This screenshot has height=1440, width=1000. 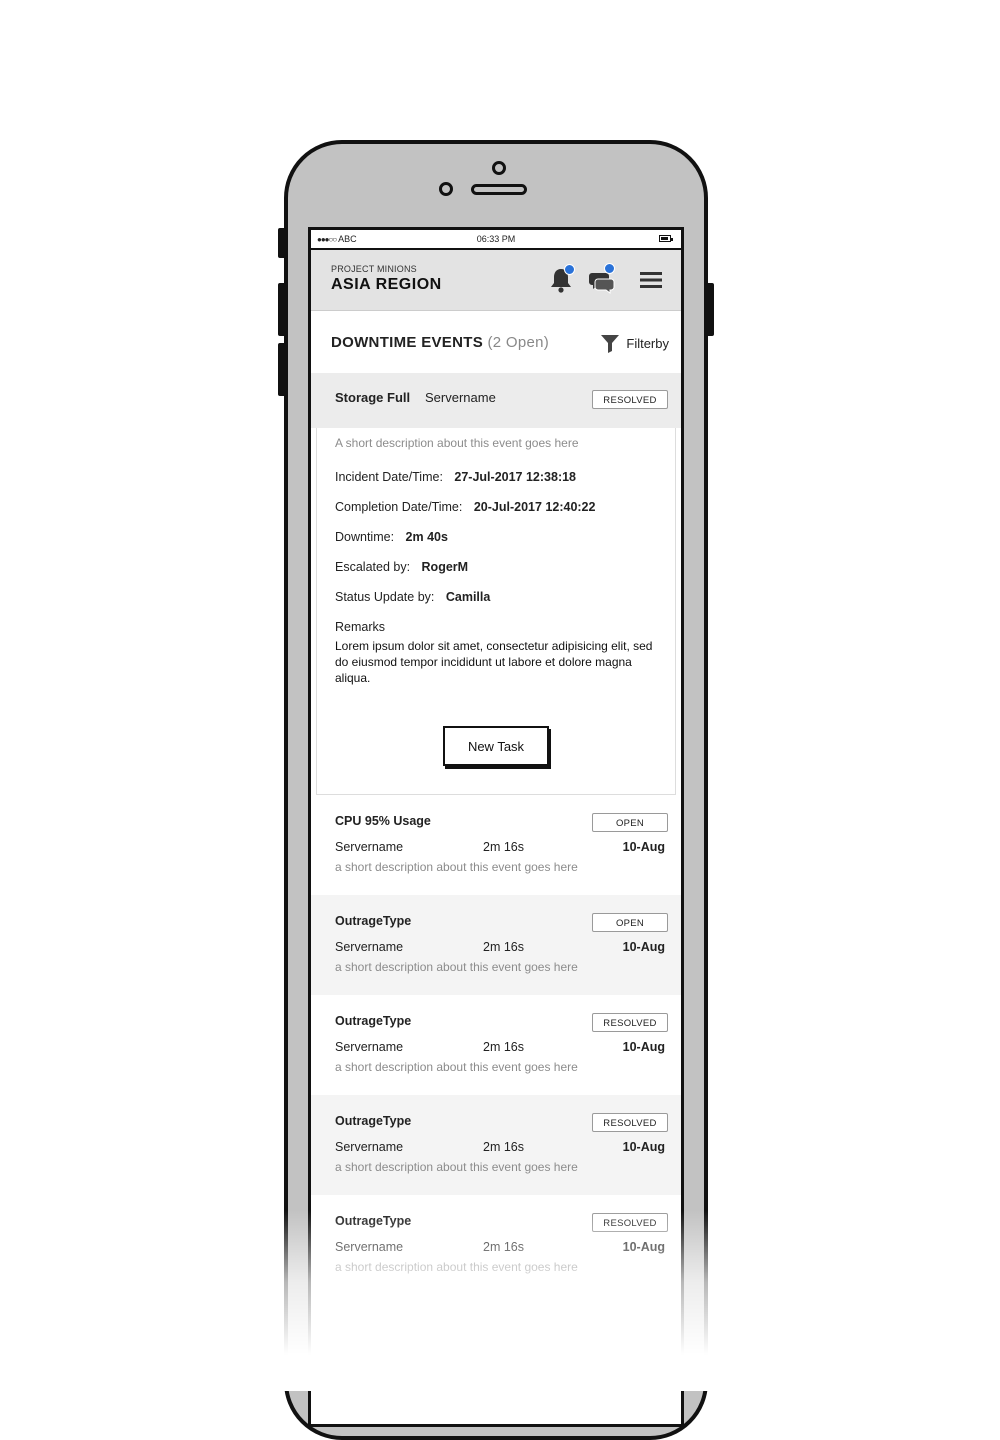 I want to click on downtime-label: Downtime:, so click(x=365, y=537).